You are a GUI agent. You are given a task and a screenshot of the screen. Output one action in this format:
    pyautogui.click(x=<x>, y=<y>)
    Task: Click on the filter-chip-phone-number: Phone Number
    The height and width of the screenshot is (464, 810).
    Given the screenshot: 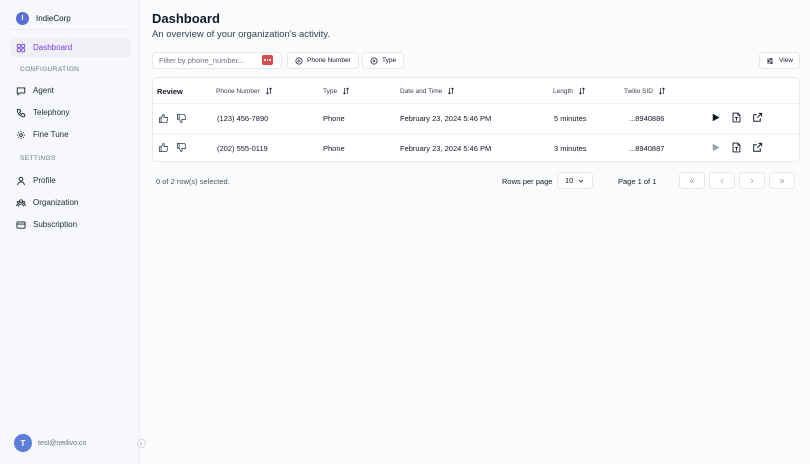 What is the action you would take?
    pyautogui.click(x=323, y=60)
    